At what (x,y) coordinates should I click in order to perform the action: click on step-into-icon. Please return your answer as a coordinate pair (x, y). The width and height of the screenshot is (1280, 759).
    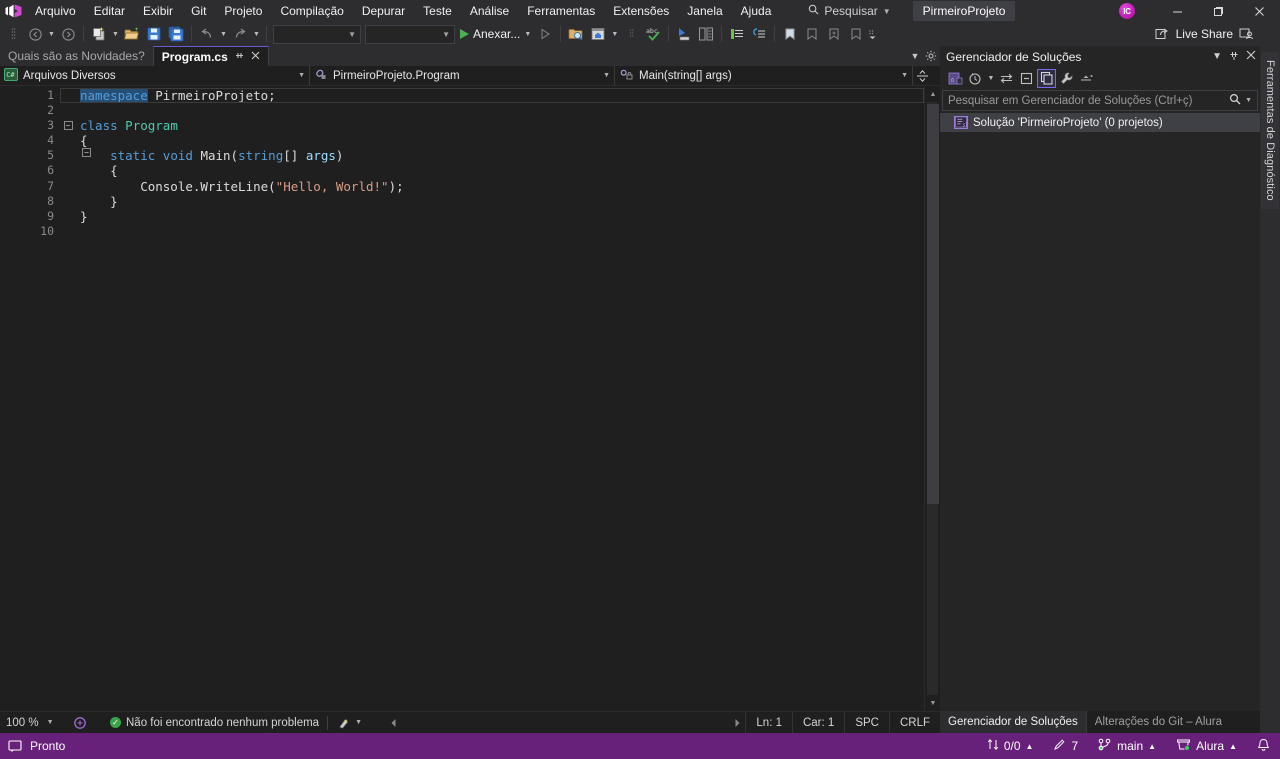
    Looking at the image, I should click on (684, 34).